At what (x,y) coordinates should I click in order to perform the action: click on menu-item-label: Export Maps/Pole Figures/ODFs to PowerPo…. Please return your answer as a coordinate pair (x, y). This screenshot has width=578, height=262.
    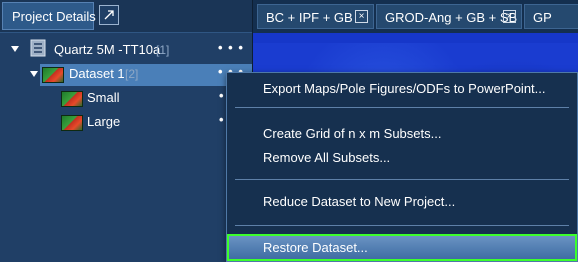
    Looking at the image, I should click on (404, 88).